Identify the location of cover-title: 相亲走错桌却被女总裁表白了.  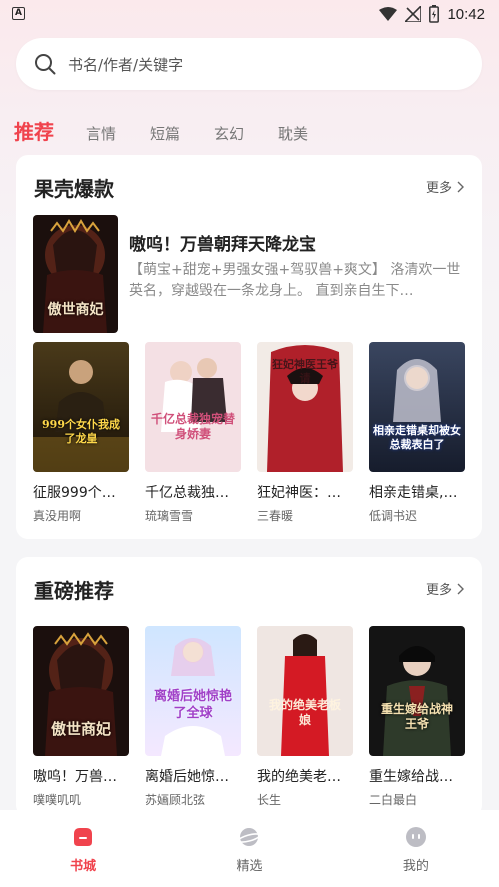
(417, 437).